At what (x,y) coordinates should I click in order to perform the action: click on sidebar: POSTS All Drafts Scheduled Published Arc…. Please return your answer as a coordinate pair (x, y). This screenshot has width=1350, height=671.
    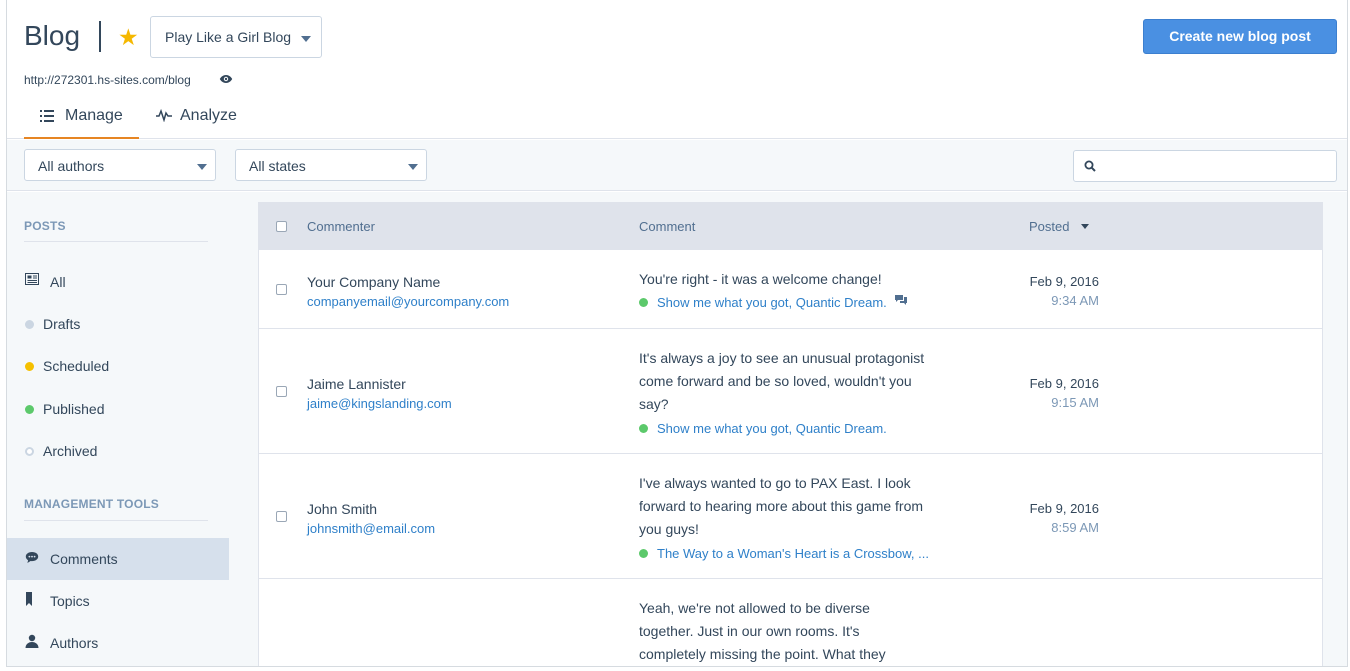
    Looking at the image, I should click on (118, 429).